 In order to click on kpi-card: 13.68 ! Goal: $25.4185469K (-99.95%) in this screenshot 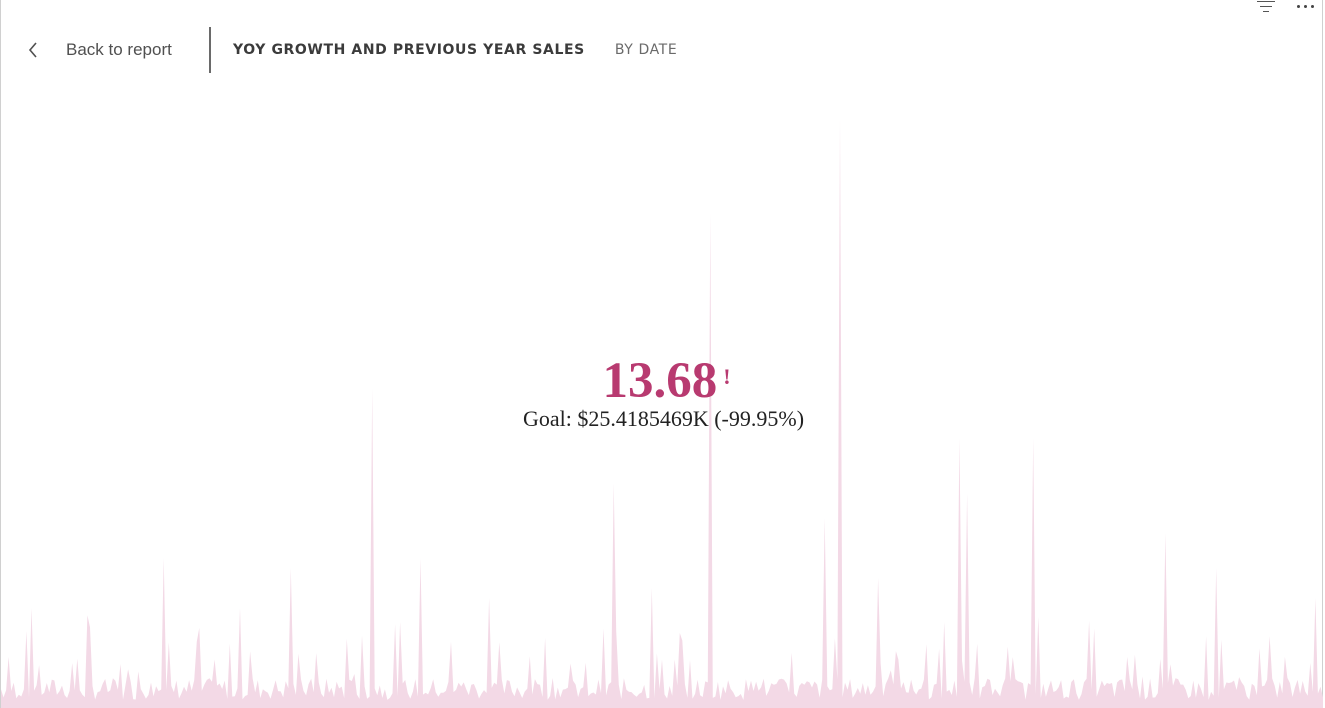, I will do `click(662, 392)`.